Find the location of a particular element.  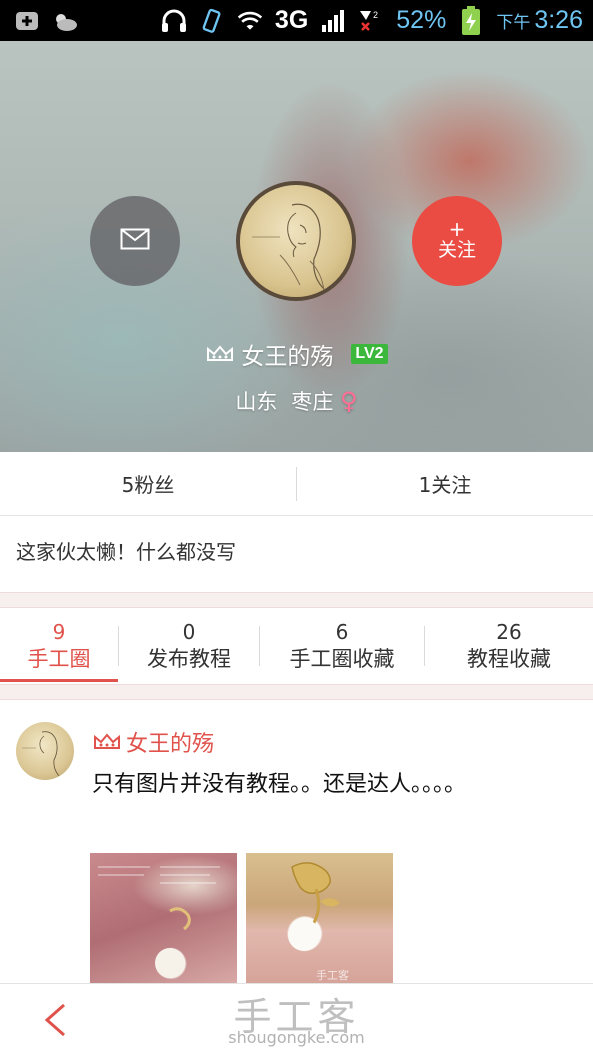

tab-tutorial-favorites: 26 教程收藏 is located at coordinates (509, 646).